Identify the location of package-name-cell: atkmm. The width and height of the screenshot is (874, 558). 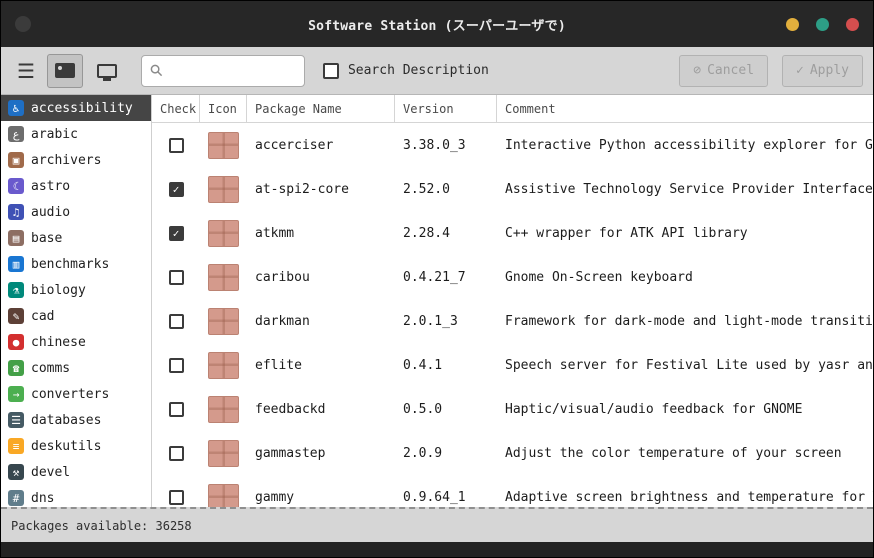
(275, 233).